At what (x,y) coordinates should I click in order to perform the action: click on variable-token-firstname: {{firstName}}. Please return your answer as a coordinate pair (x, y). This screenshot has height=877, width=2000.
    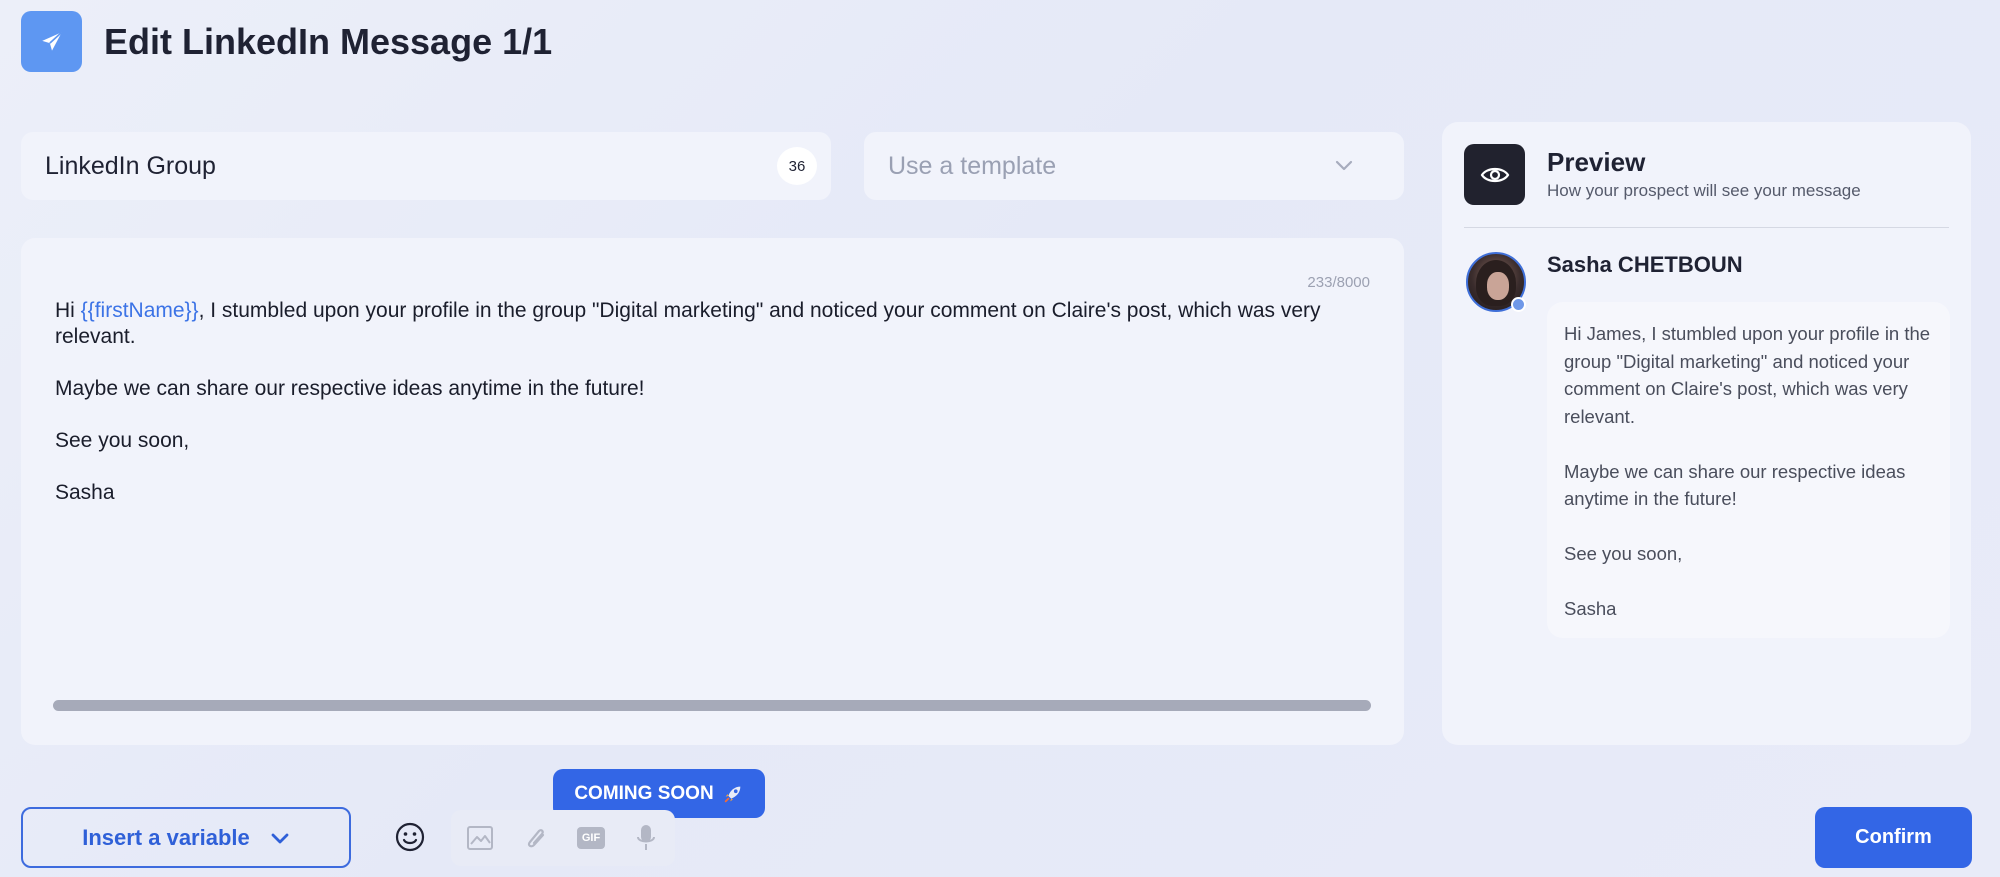
    Looking at the image, I should click on (140, 310).